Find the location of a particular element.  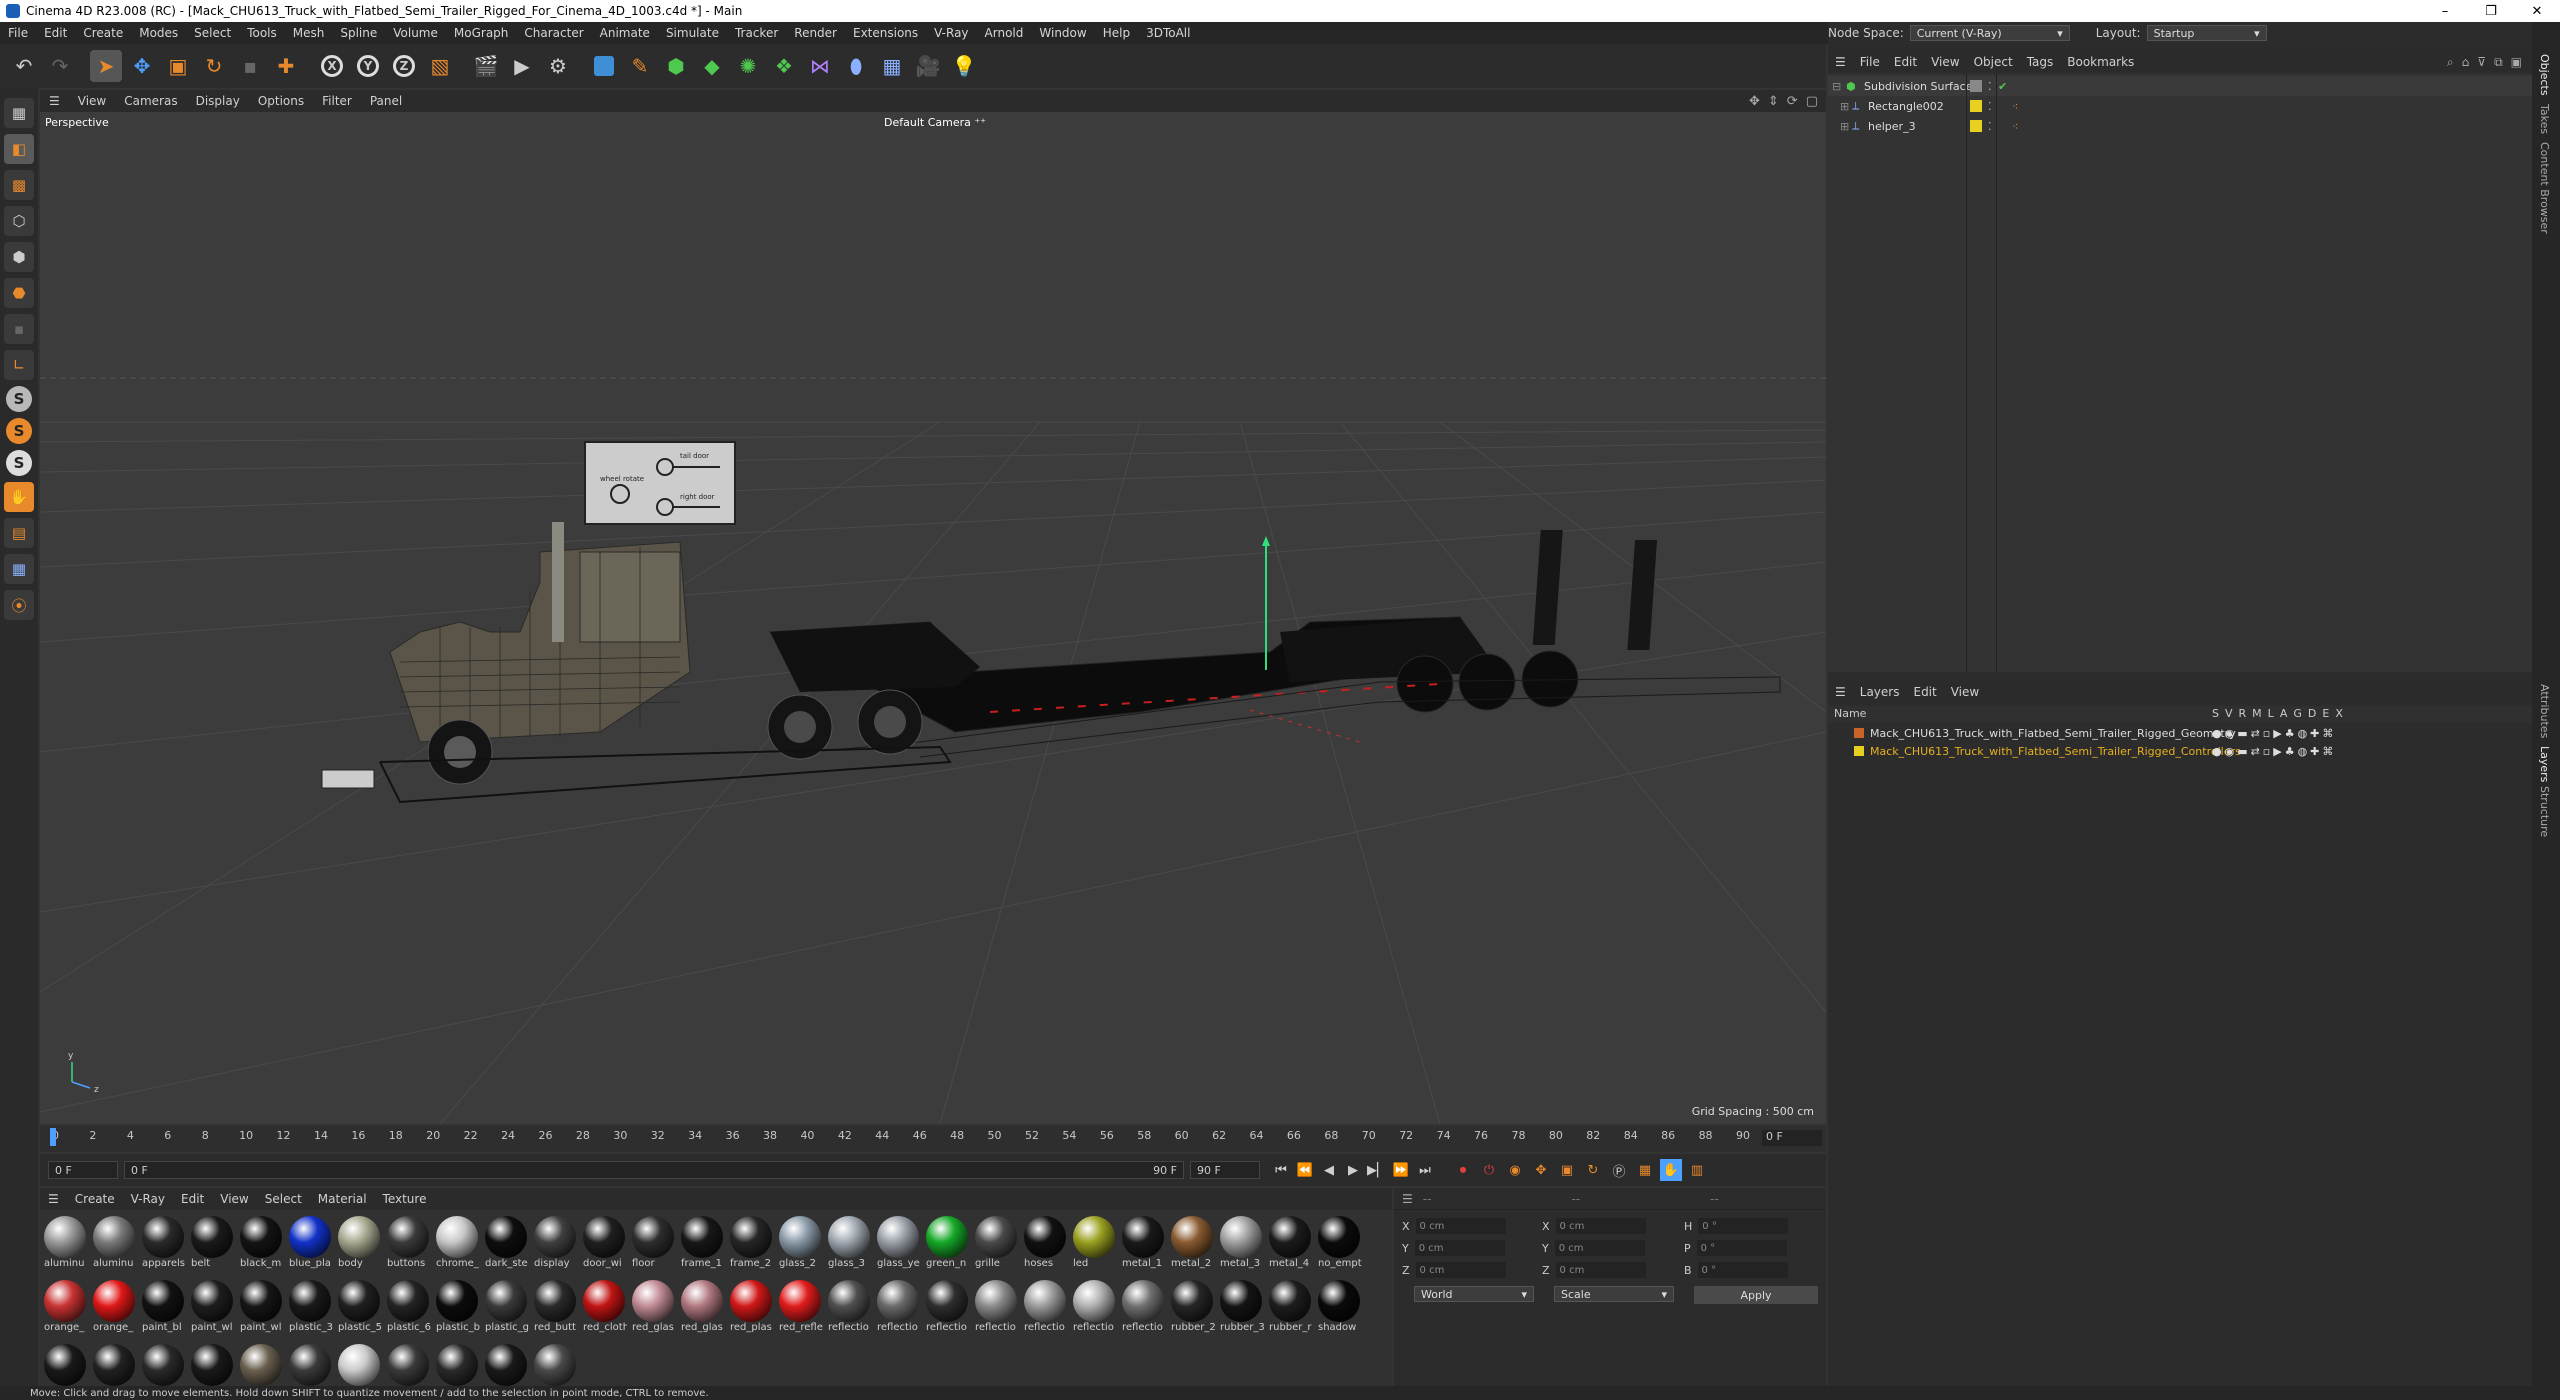

layer-menu-icon: ☰ is located at coordinates (1840, 692).